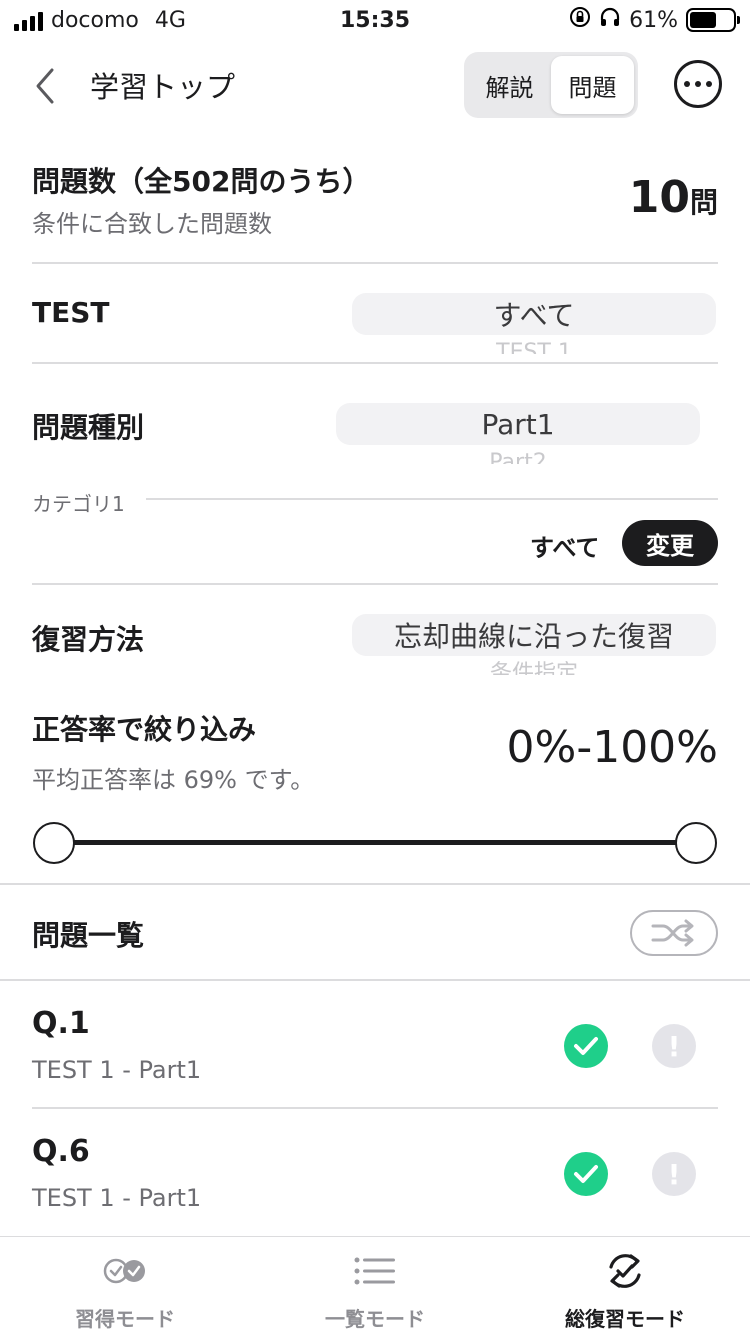 The image size is (750, 1334). Describe the element at coordinates (432, 499) in the screenshot. I see `category-divider` at that location.